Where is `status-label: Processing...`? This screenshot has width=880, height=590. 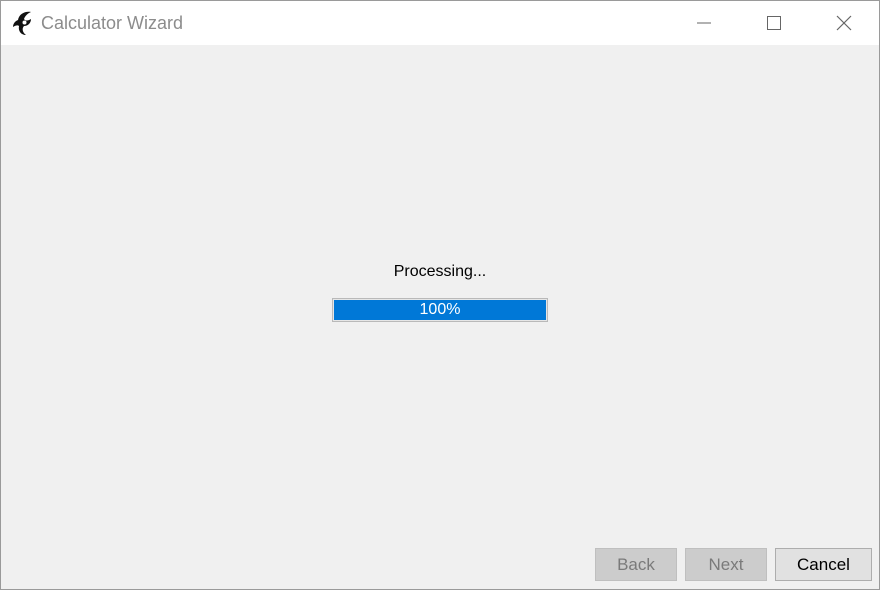 status-label: Processing... is located at coordinates (440, 271).